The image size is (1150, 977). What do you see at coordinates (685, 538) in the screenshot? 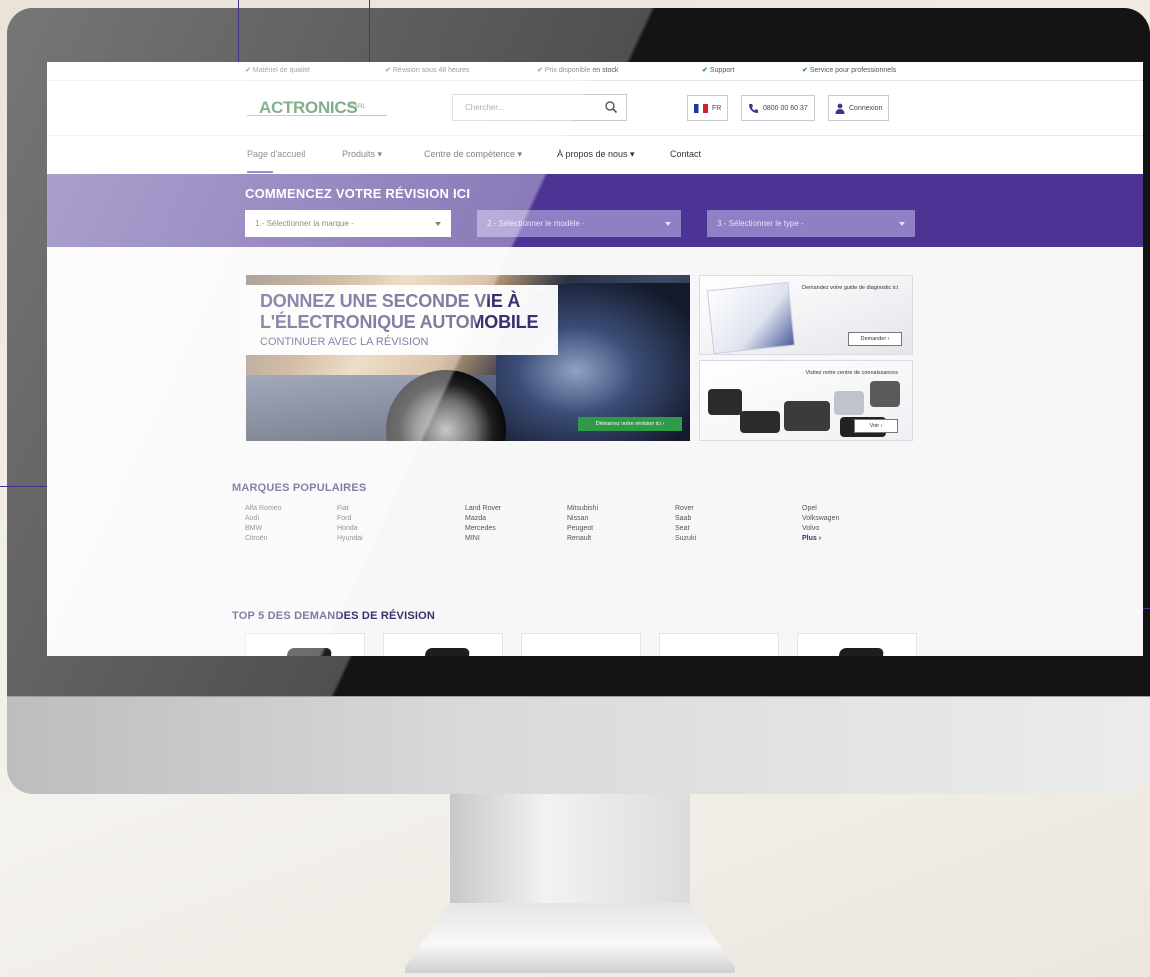
I see `brand-link: Suzuki` at bounding box center [685, 538].